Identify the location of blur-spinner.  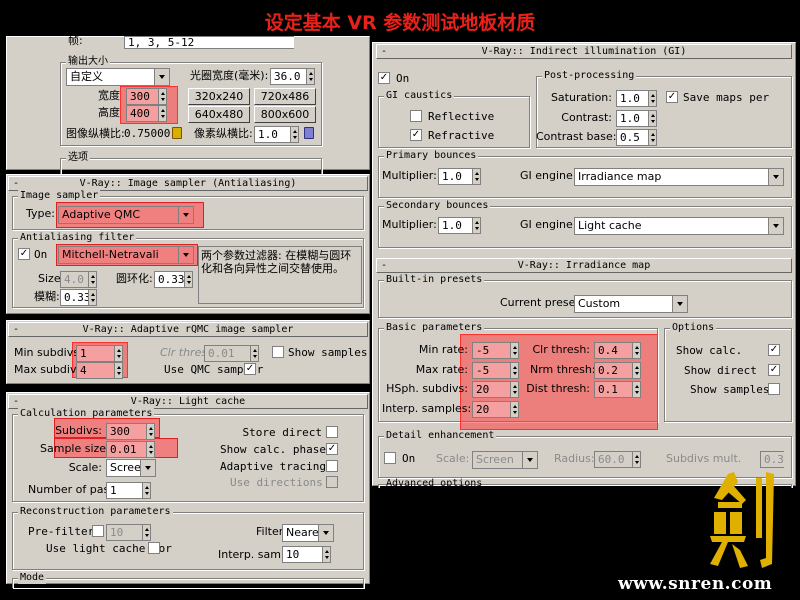
(92, 297).